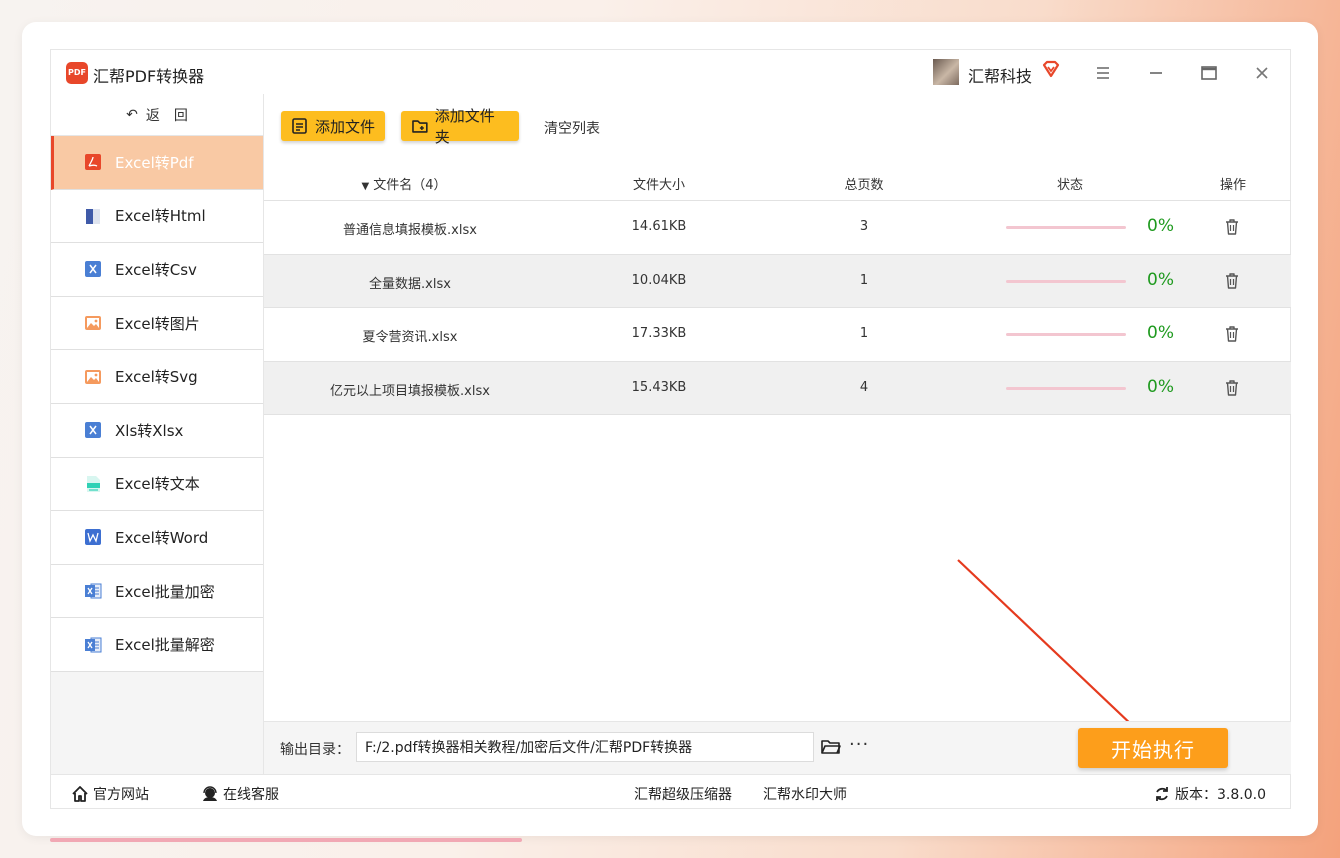 The width and height of the screenshot is (1340, 858). I want to click on sort-down-icon: ▼, so click(365, 186).